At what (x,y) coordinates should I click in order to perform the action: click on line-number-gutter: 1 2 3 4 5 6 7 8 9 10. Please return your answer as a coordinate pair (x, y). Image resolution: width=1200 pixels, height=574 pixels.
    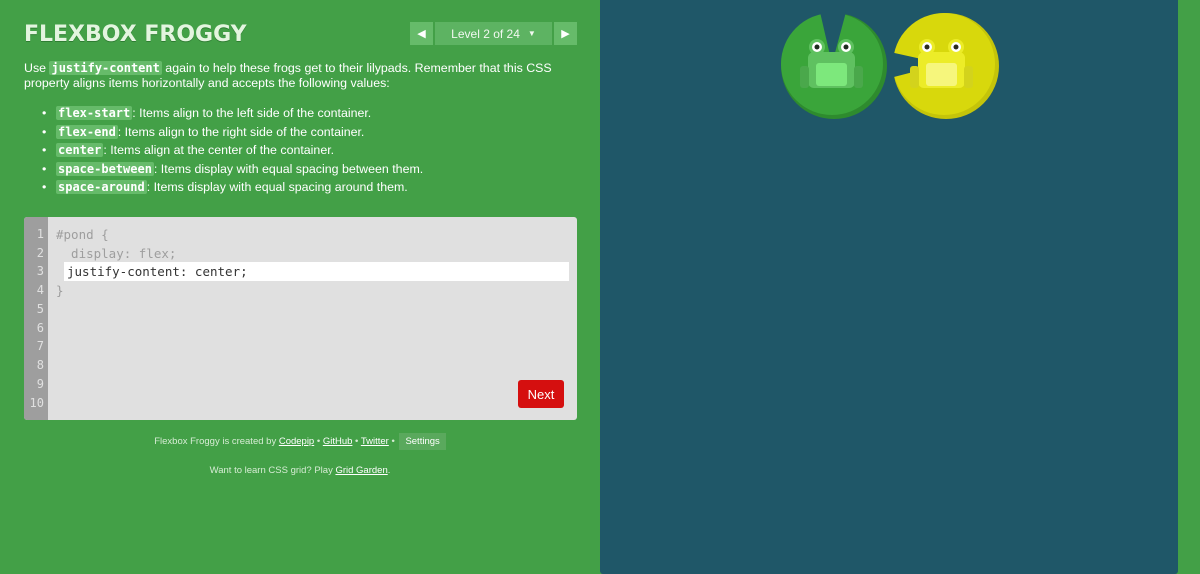
    Looking at the image, I should click on (36, 318).